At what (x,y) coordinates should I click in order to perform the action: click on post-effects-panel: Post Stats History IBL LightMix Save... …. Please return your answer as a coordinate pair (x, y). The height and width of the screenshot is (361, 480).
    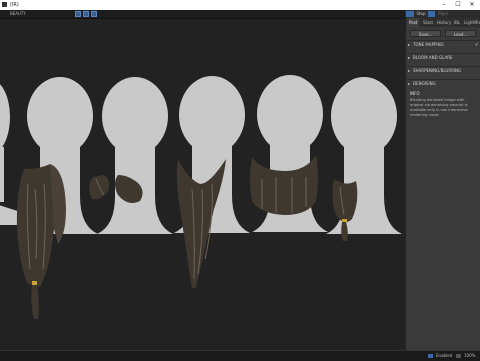
    Looking at the image, I should click on (442, 184).